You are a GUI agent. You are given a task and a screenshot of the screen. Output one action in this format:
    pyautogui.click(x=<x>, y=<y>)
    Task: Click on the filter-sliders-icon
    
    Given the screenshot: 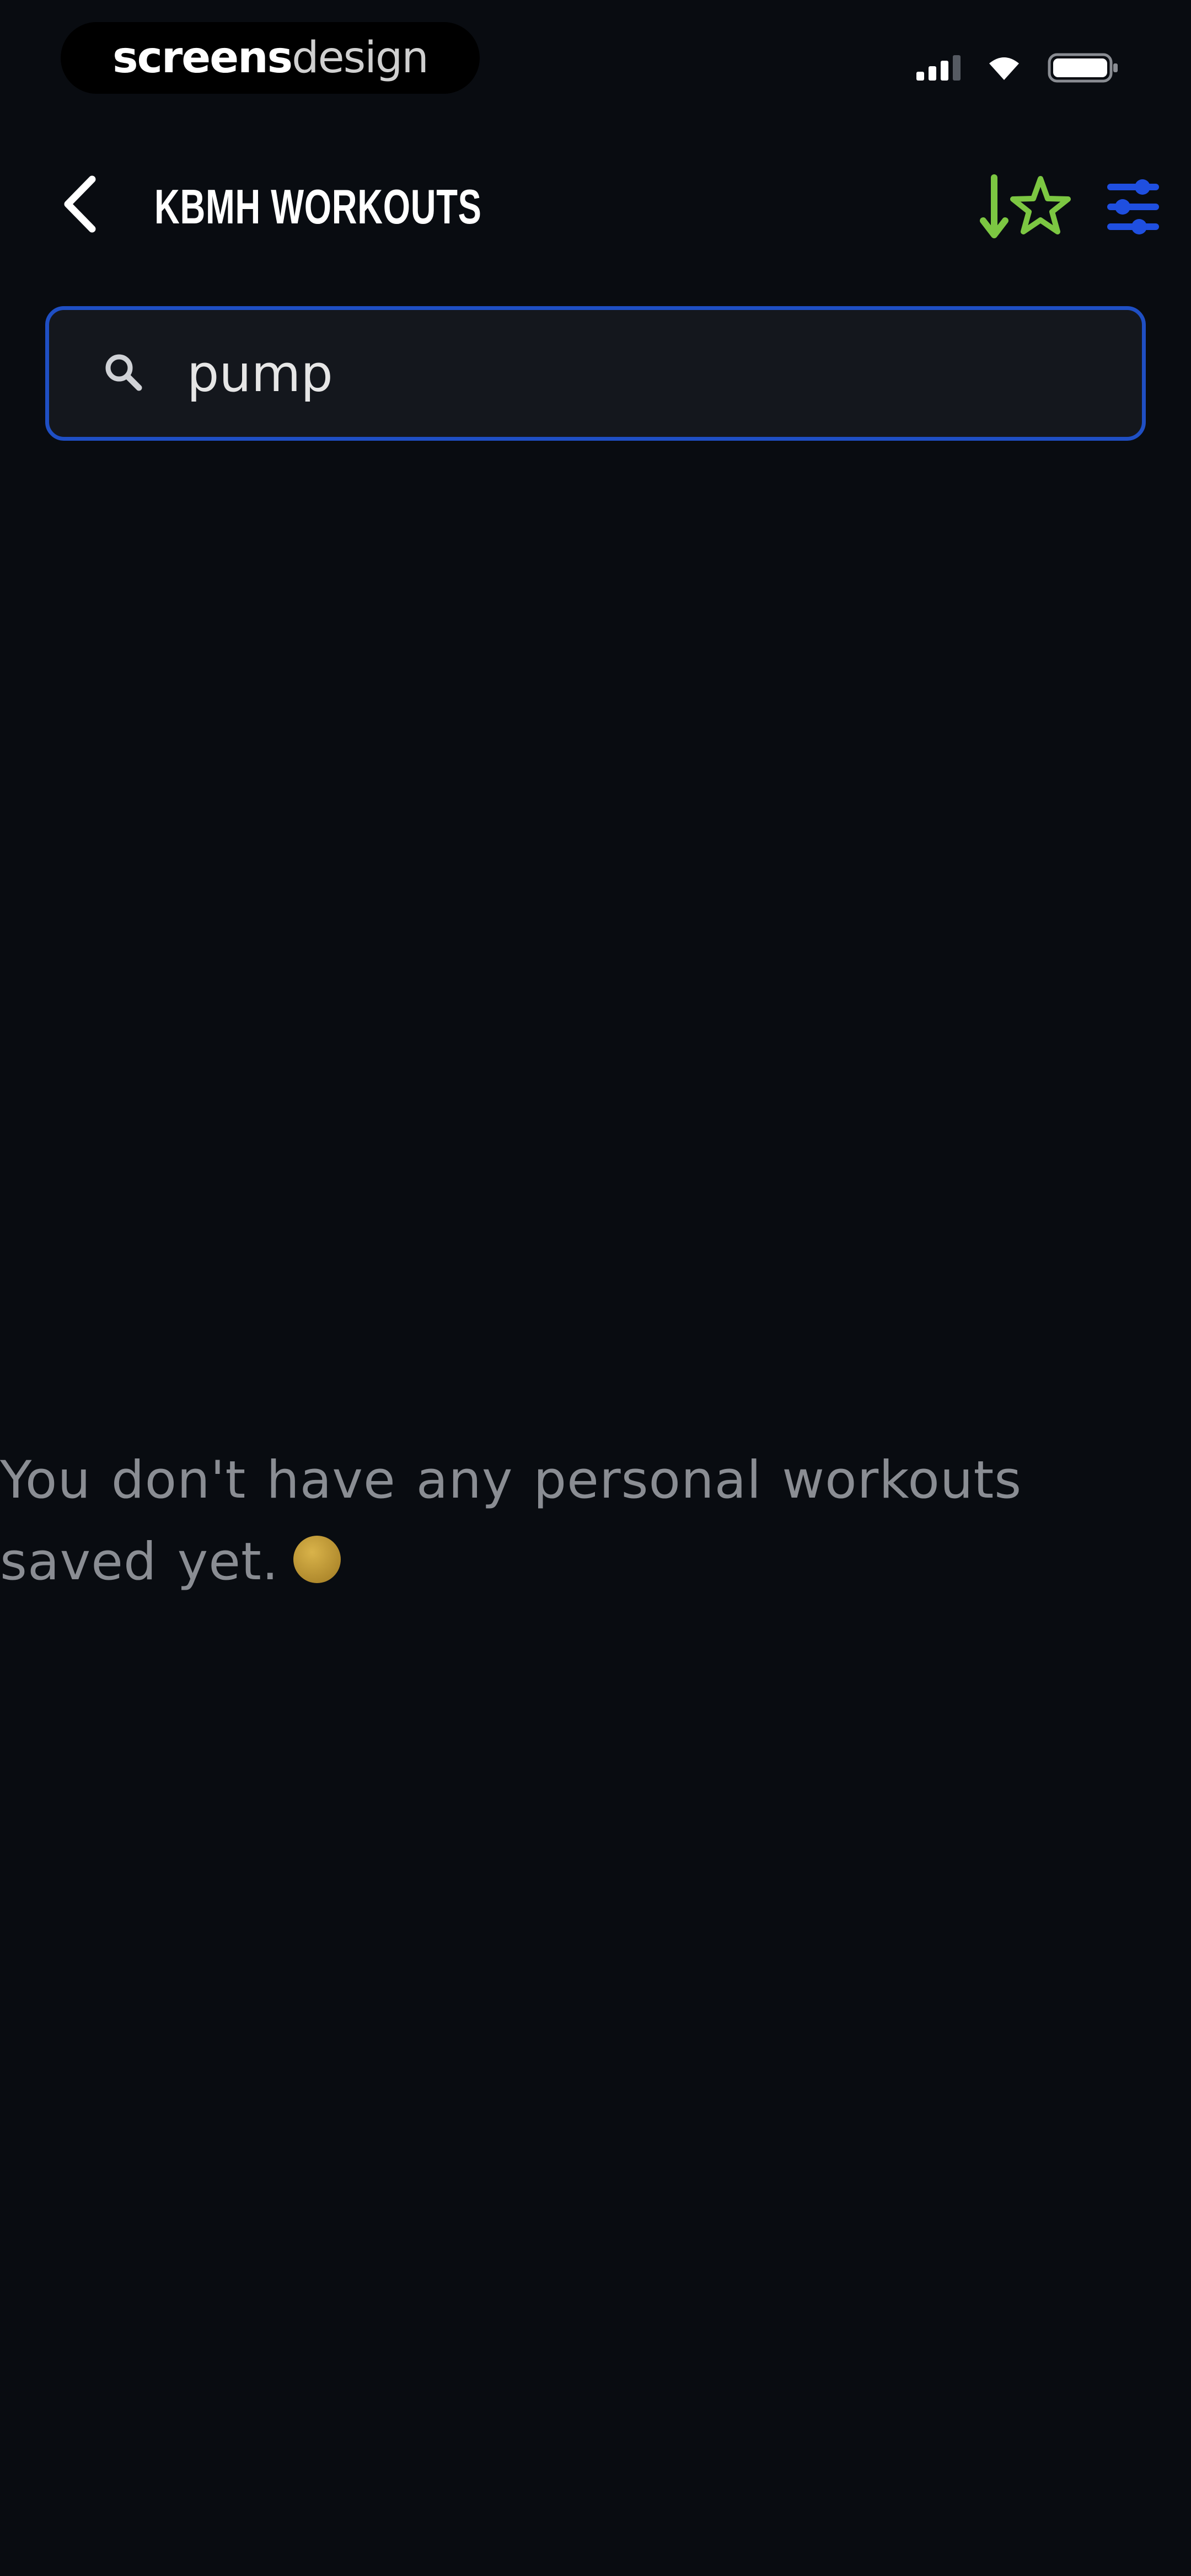 What is the action you would take?
    pyautogui.click(x=1133, y=206)
    